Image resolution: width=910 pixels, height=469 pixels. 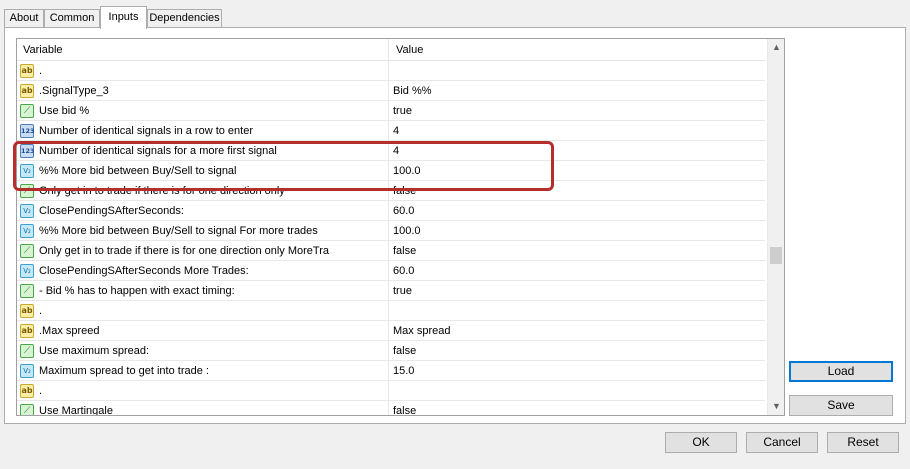 What do you see at coordinates (203, 211) in the screenshot?
I see `variable-cell: V₂ ClosePendingSAfterSeconds:` at bounding box center [203, 211].